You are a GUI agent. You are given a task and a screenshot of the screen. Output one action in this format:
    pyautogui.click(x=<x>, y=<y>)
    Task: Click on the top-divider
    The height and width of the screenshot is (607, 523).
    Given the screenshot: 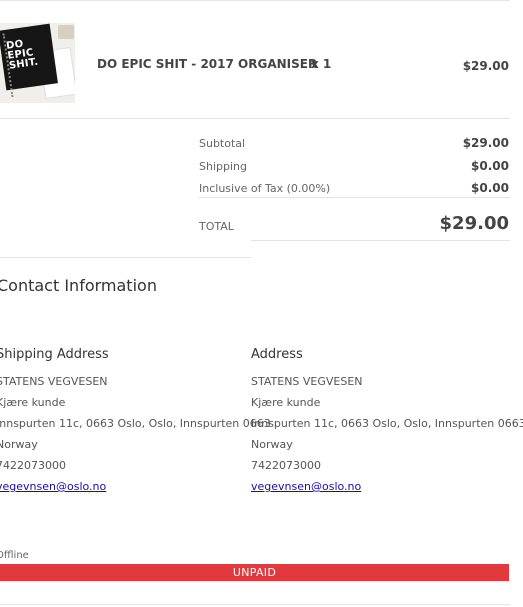 What is the action you would take?
    pyautogui.click(x=255, y=0)
    